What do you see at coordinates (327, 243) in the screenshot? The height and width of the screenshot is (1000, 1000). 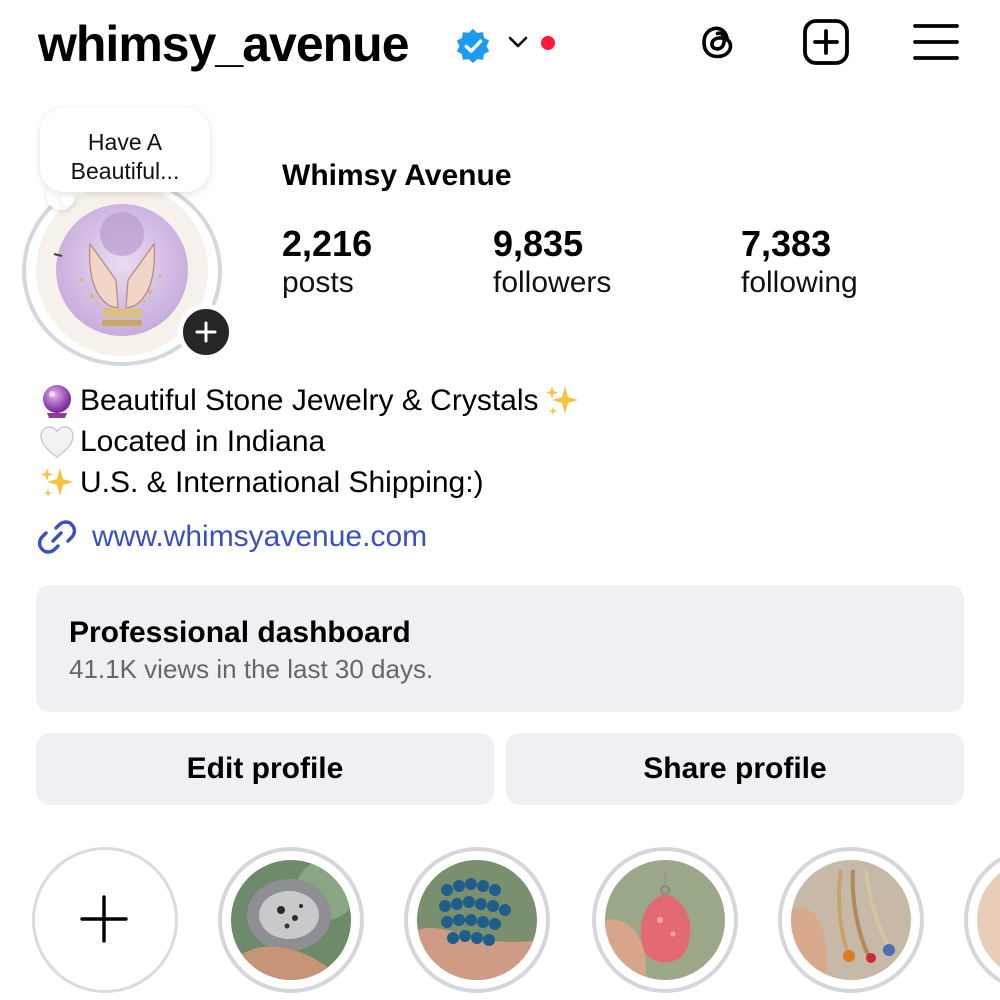 I see `posts-value: 2,216` at bounding box center [327, 243].